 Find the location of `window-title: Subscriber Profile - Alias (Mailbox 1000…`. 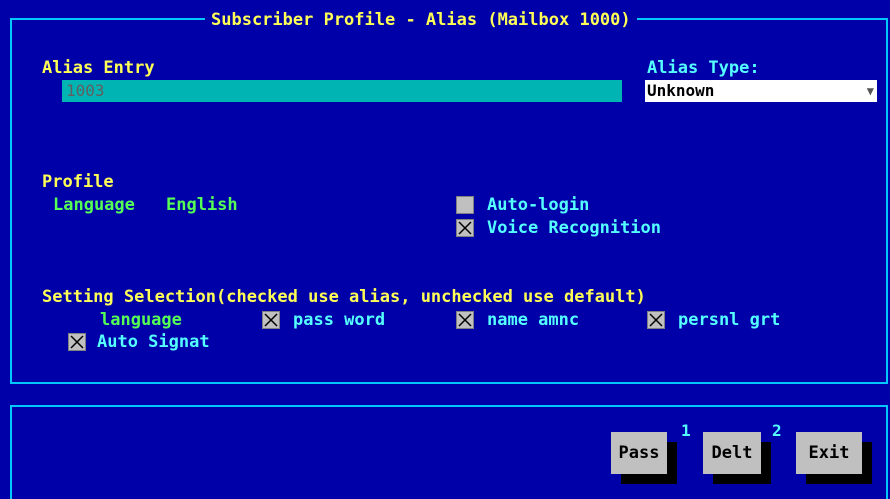

window-title: Subscriber Profile - Alias (Mailbox 1000… is located at coordinates (421, 20).